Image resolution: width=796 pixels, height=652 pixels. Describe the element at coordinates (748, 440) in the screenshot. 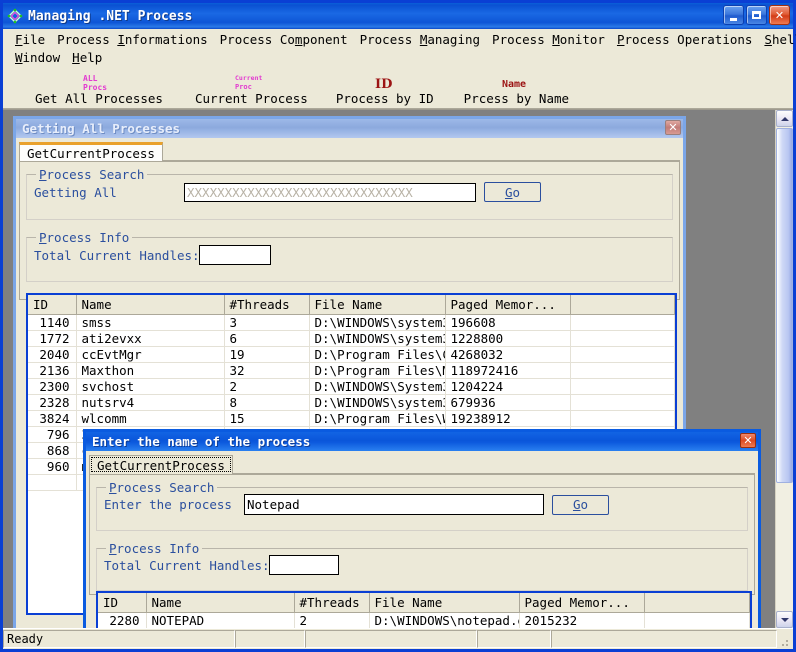

I see `child-window-2-close-button: ✕` at that location.